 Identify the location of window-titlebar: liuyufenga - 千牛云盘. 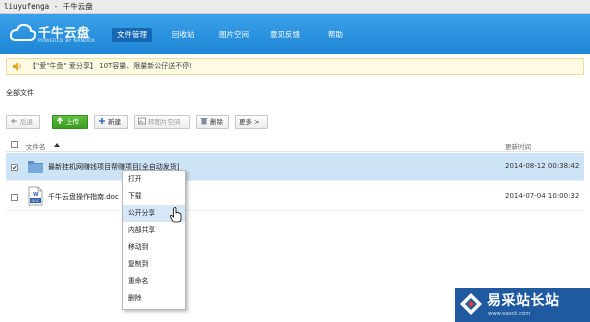
(295, 7).